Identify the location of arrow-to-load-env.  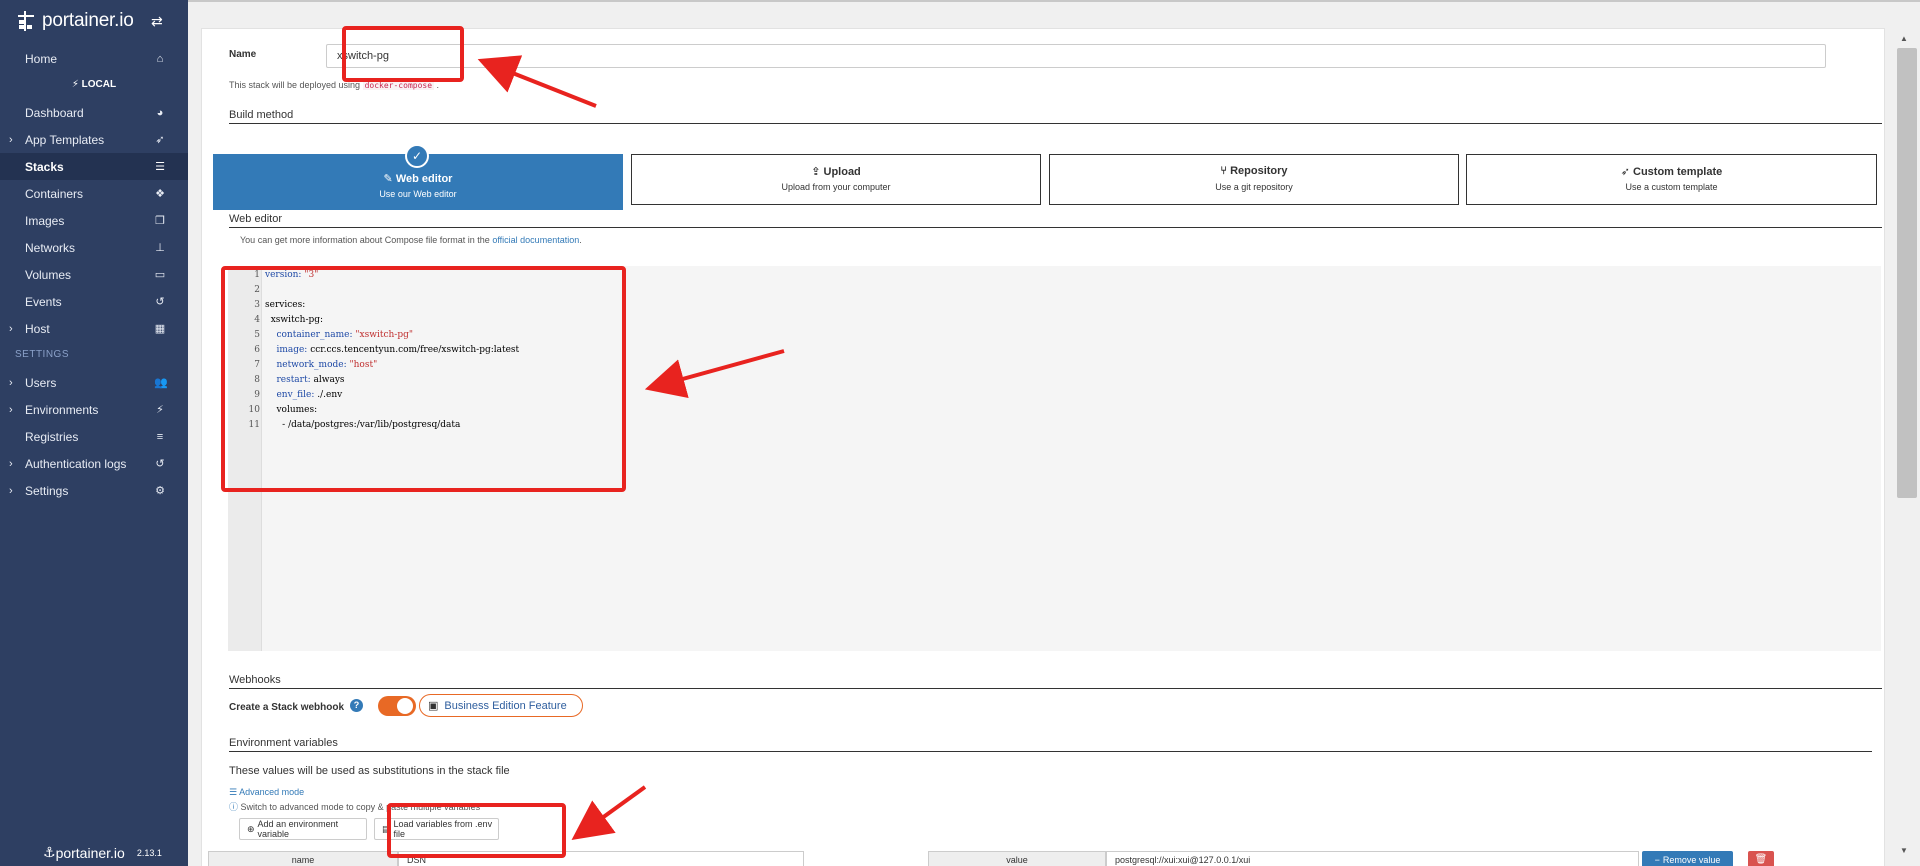
(609, 813).